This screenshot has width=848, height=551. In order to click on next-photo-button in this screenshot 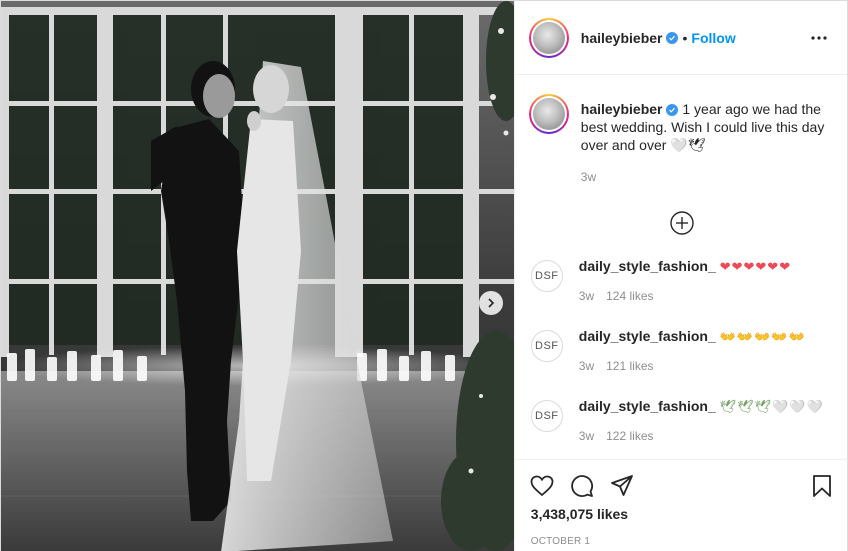, I will do `click(491, 303)`.